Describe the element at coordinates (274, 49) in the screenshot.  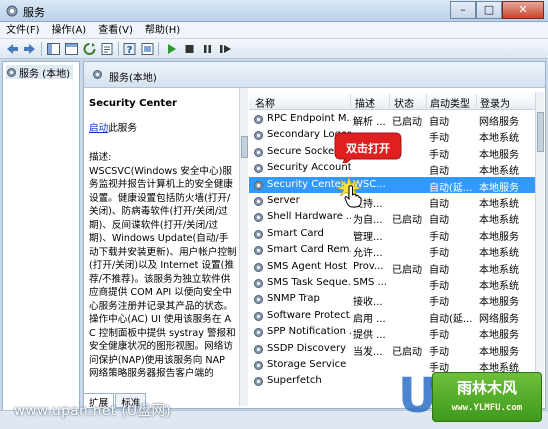
I see `toolbar: ?` at that location.